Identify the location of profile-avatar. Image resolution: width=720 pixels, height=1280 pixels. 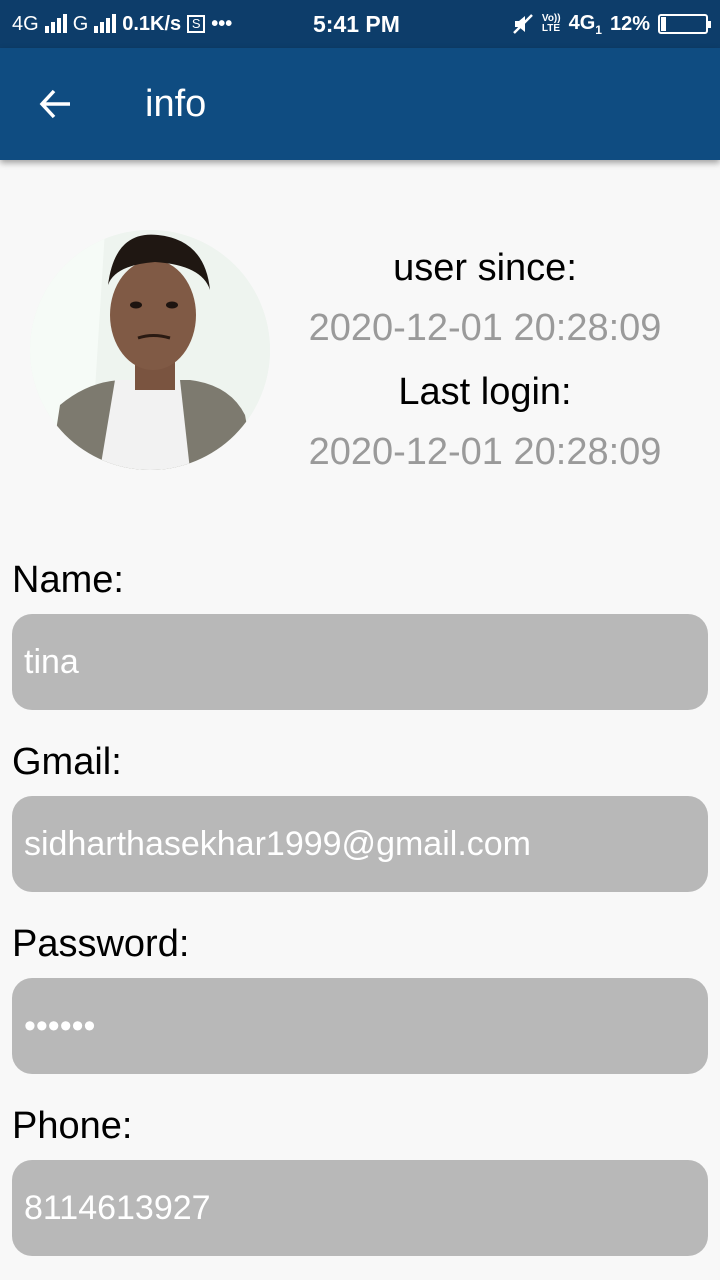
(150, 350).